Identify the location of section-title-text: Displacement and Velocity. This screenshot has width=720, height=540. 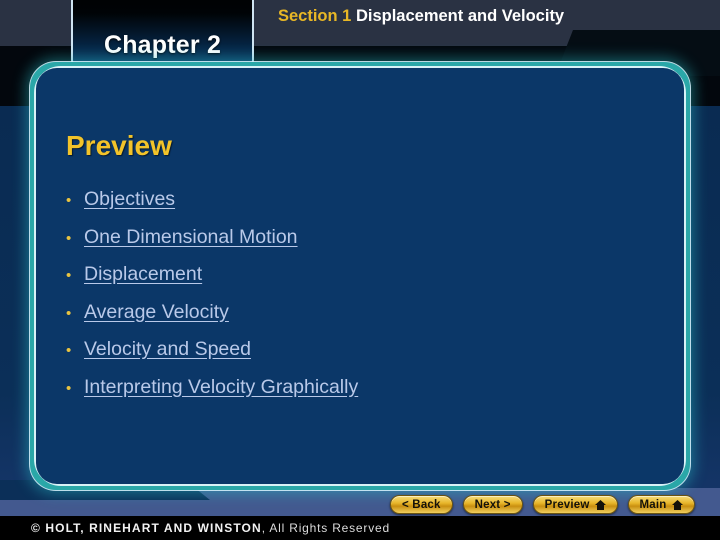
(460, 16).